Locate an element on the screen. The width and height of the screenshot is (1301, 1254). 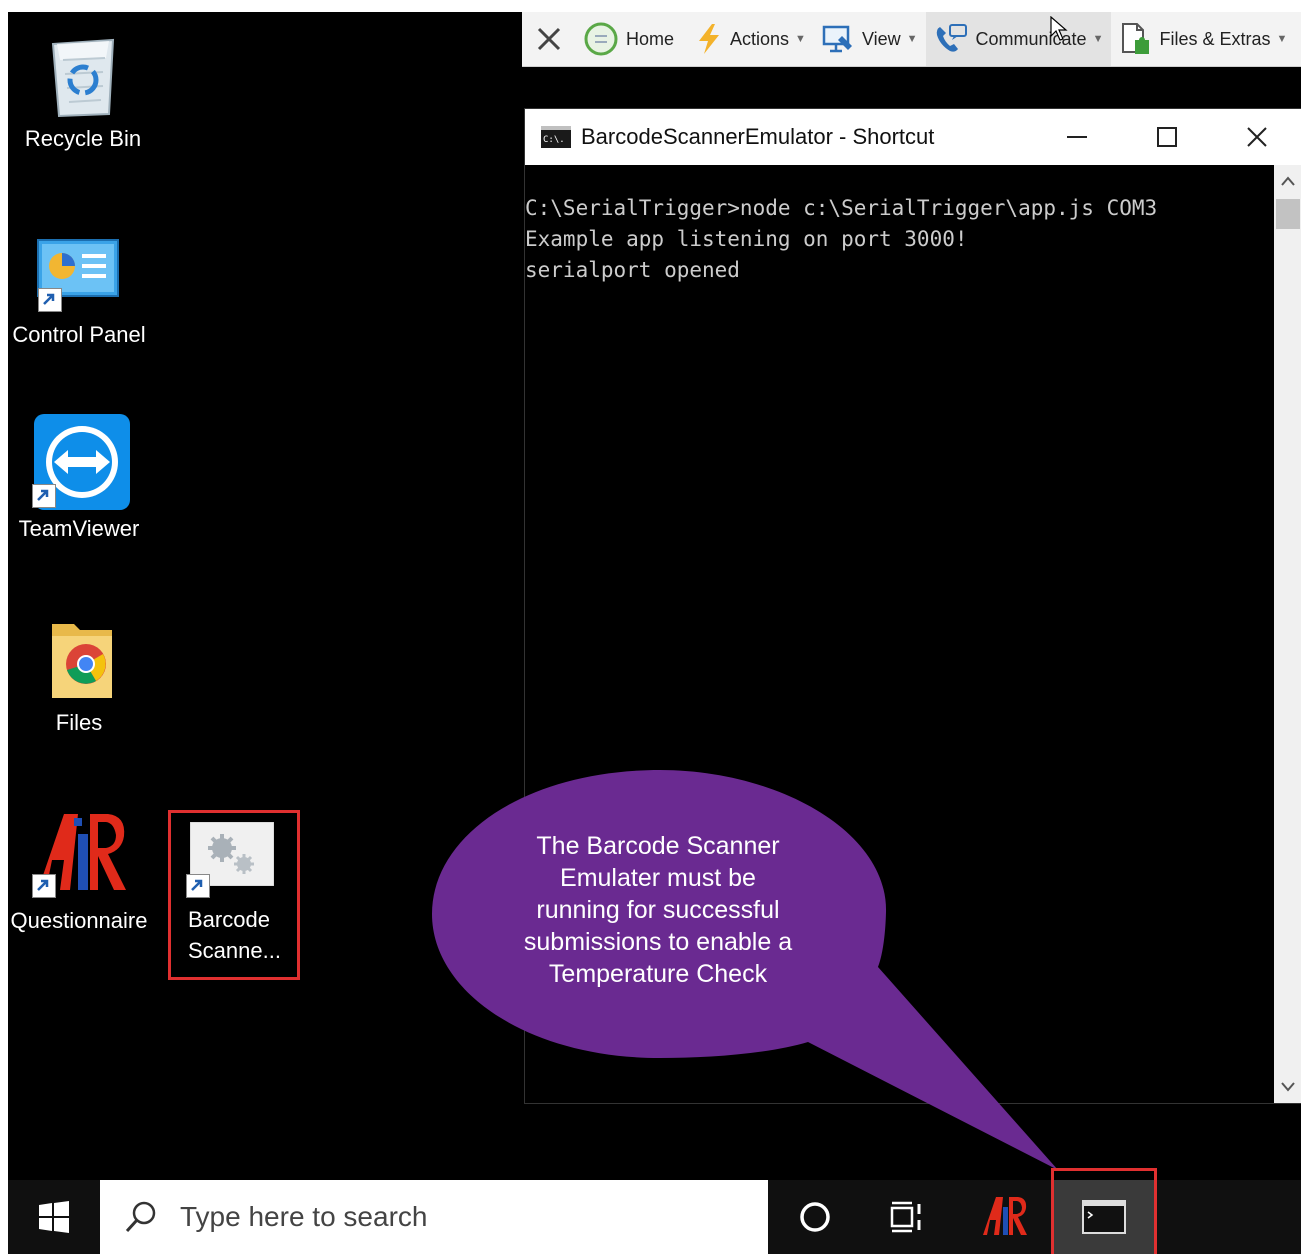
highlight-taskbar-console is located at coordinates (1104, 1211).